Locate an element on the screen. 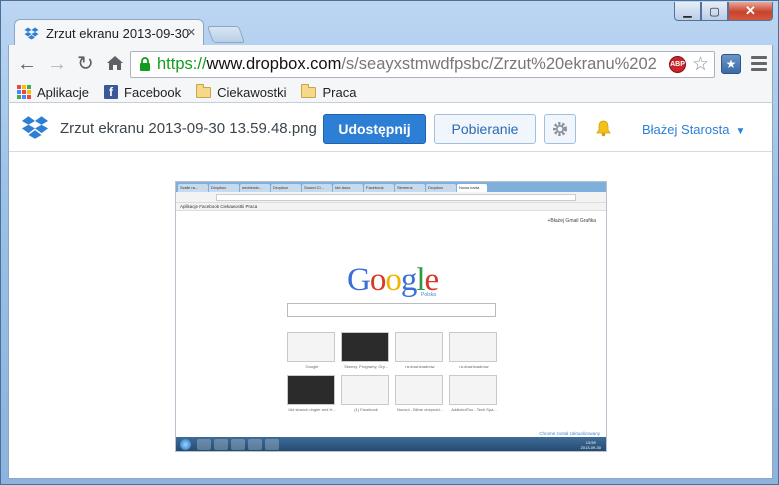 Image resolution: width=779 pixels, height=485 pixels. chrome-menu-icon is located at coordinates (759, 65).